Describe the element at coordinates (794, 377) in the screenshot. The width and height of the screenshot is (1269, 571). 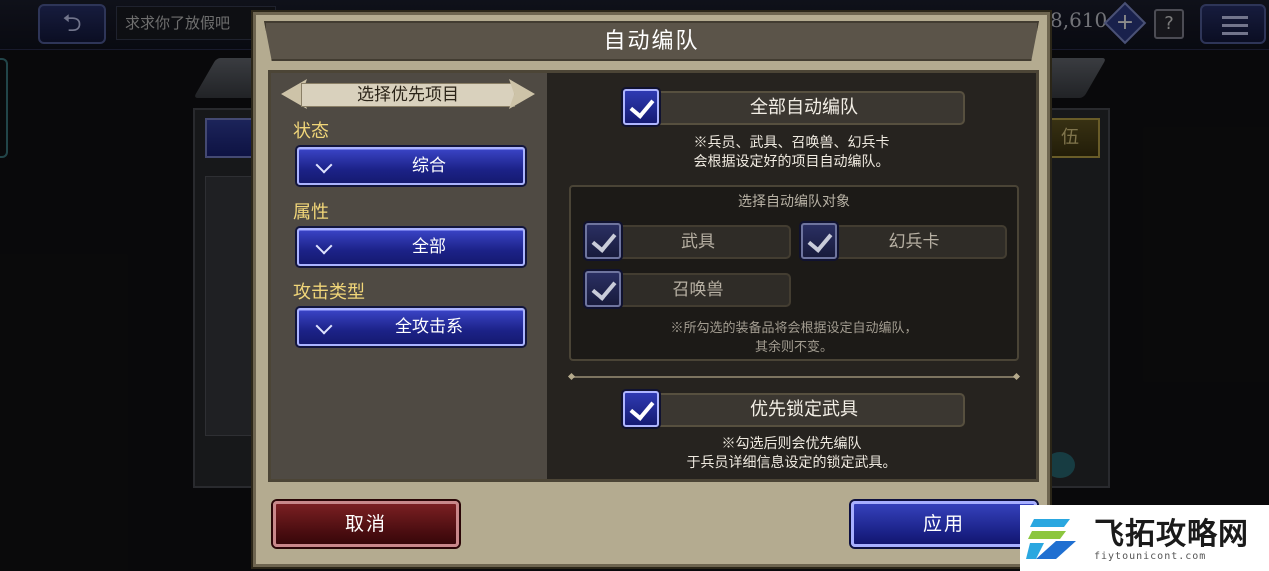
I see `section-divider` at that location.